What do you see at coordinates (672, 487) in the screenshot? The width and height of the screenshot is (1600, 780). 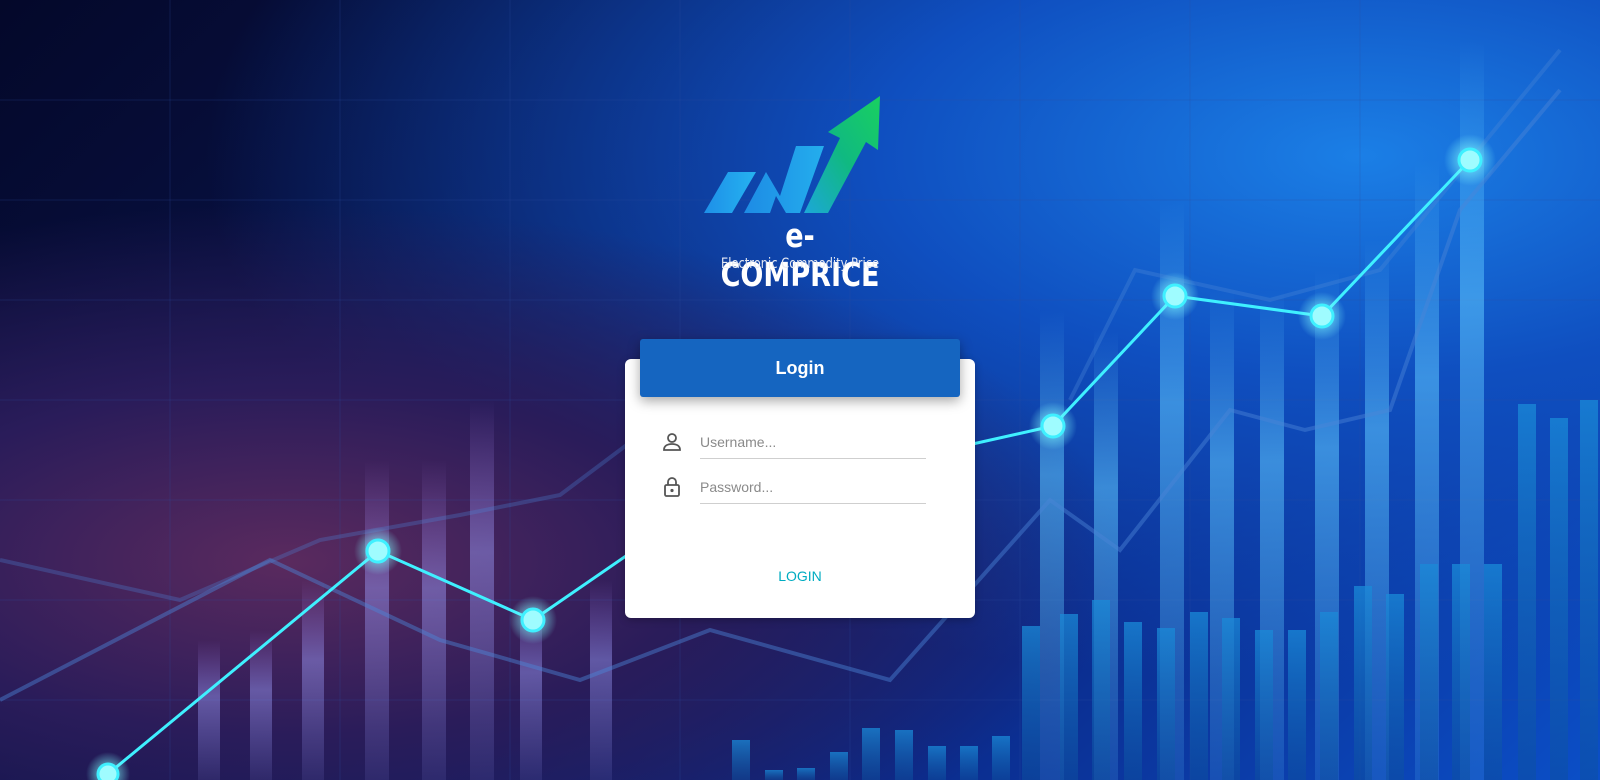 I see `lock-icon` at bounding box center [672, 487].